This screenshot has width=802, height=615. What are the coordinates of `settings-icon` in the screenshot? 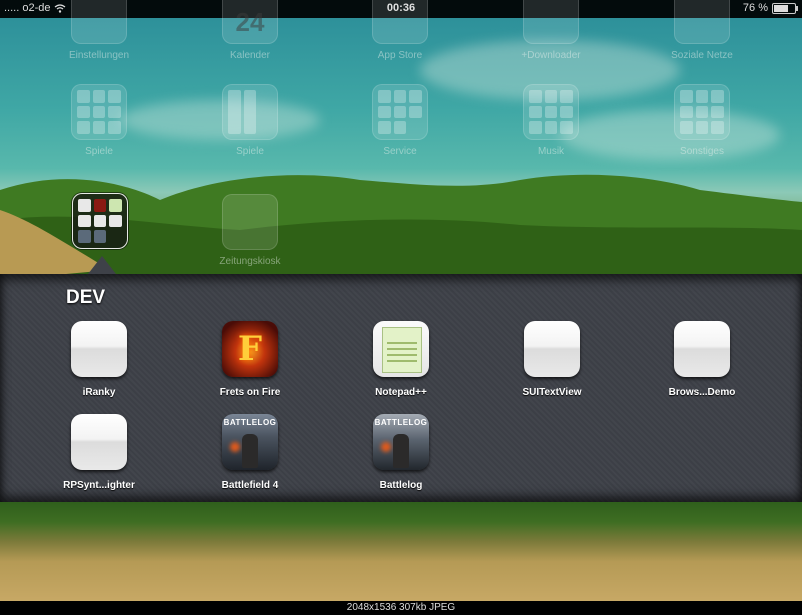 It's located at (99, 22).